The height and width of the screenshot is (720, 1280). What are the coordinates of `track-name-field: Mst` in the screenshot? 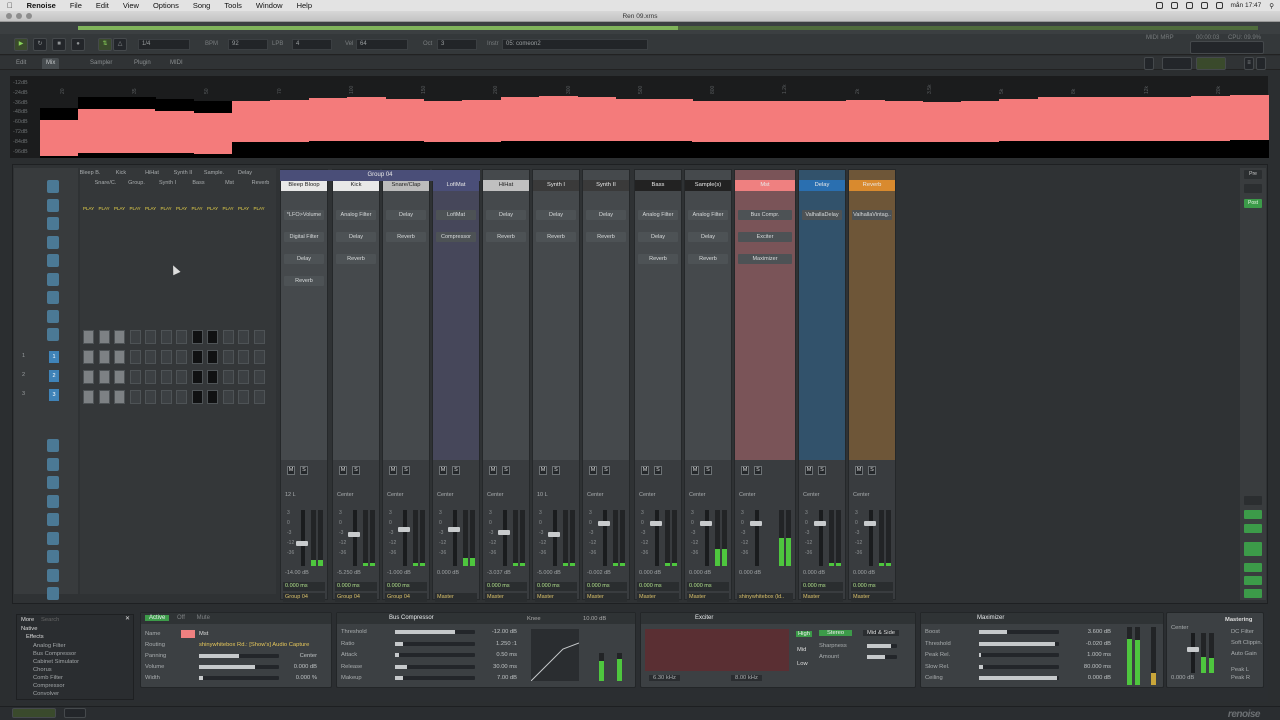 It's located at (203, 634).